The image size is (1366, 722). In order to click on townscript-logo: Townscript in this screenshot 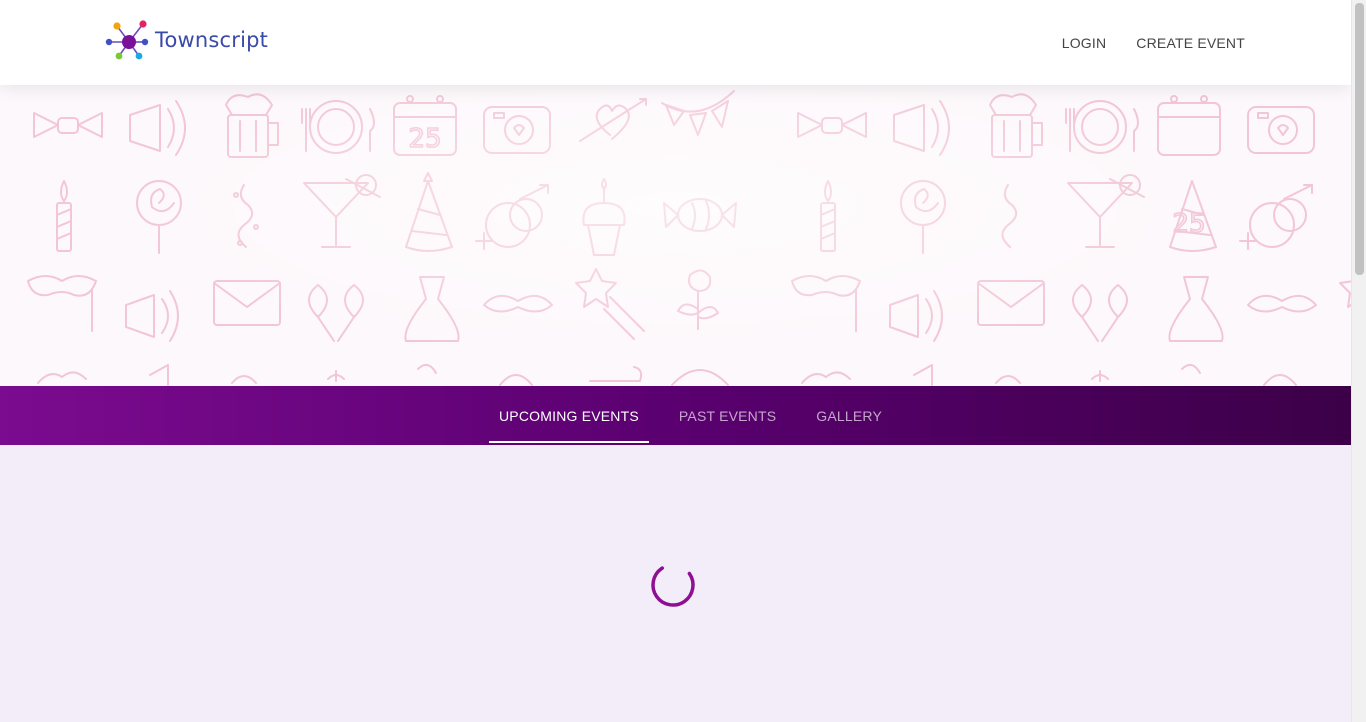, I will do `click(186, 40)`.